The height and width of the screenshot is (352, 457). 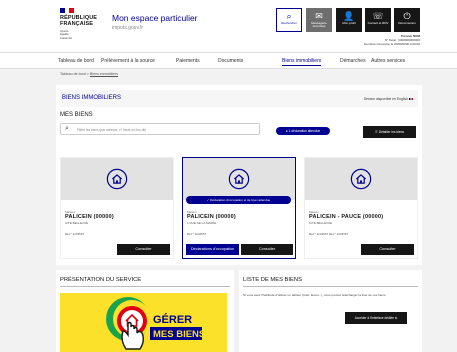 I want to click on contact-button-label: Contact et RDV, so click(x=378, y=23).